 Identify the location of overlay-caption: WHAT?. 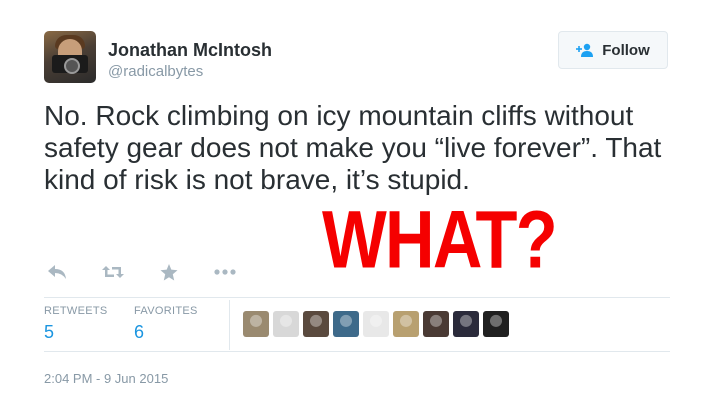
(440, 239).